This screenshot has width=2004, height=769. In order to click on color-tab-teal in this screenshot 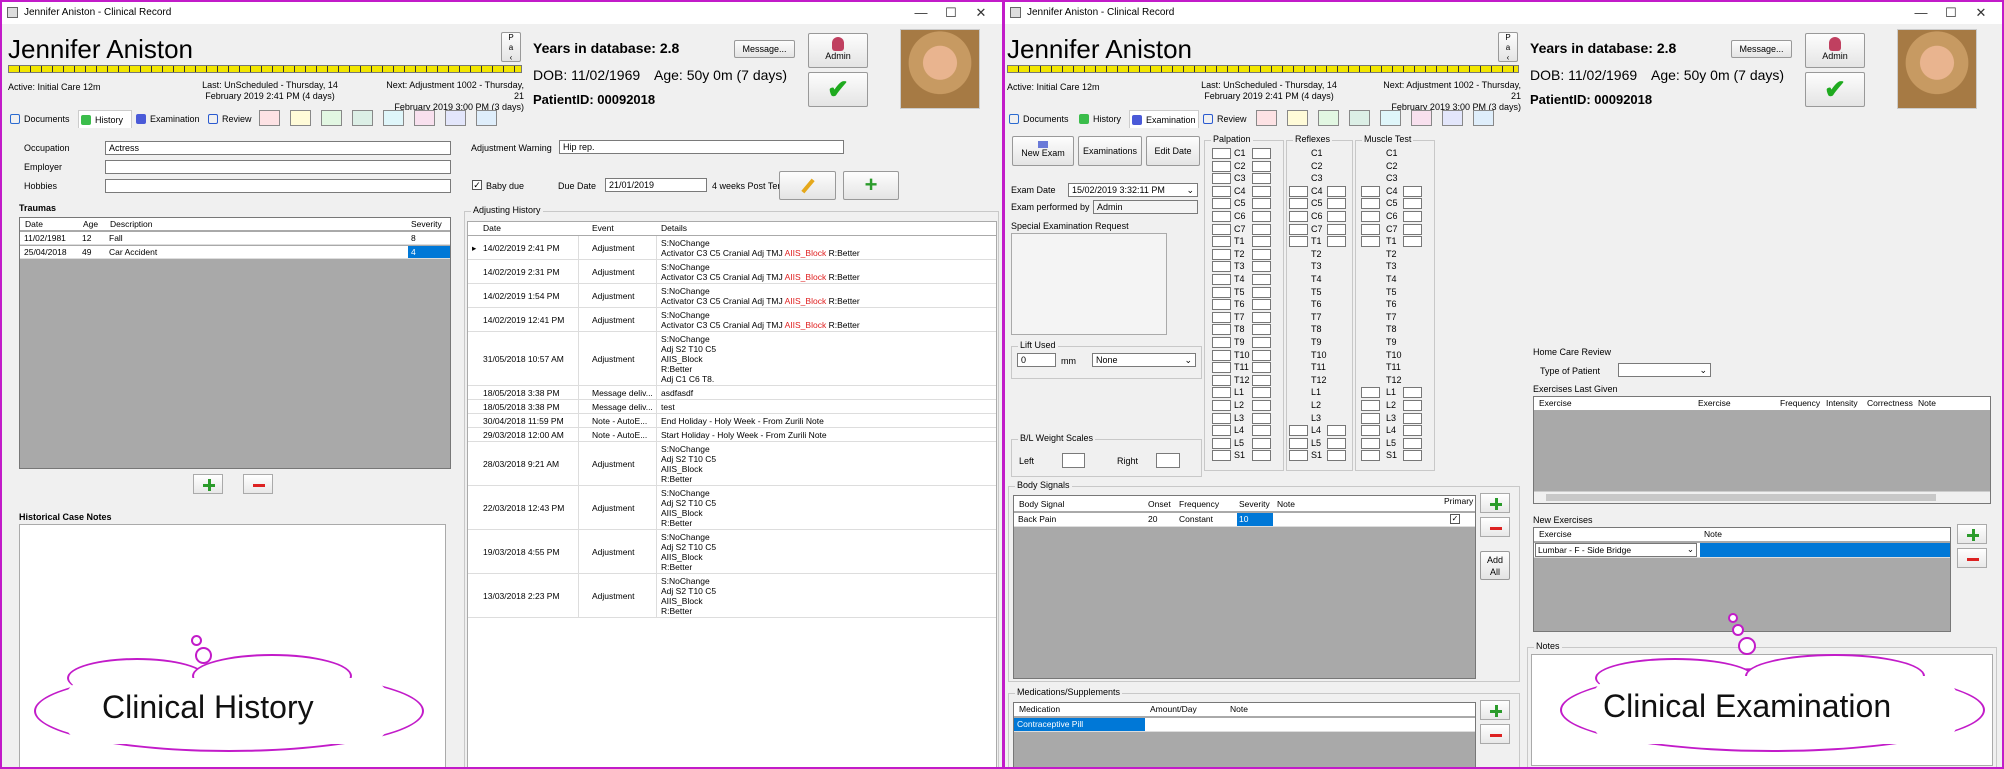, I will do `click(1359, 118)`.